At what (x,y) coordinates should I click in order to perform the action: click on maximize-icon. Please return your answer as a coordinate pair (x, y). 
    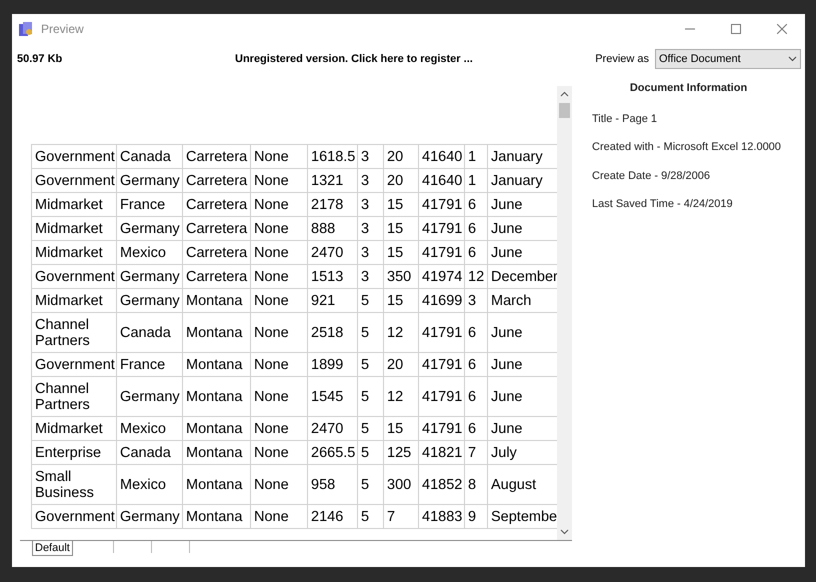
    Looking at the image, I should click on (736, 29).